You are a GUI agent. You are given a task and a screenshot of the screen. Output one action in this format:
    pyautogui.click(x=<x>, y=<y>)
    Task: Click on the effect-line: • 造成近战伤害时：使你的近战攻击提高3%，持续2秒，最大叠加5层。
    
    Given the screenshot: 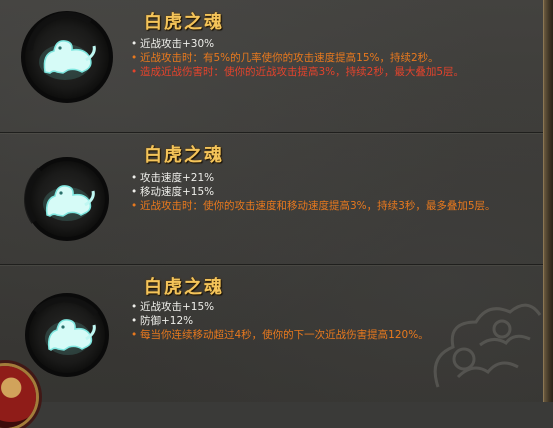 What is the action you would take?
    pyautogui.click(x=331, y=72)
    